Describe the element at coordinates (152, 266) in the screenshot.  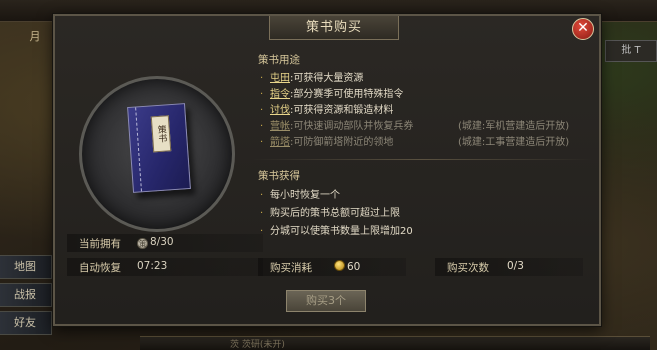
I see `recover-value: 07:23` at that location.